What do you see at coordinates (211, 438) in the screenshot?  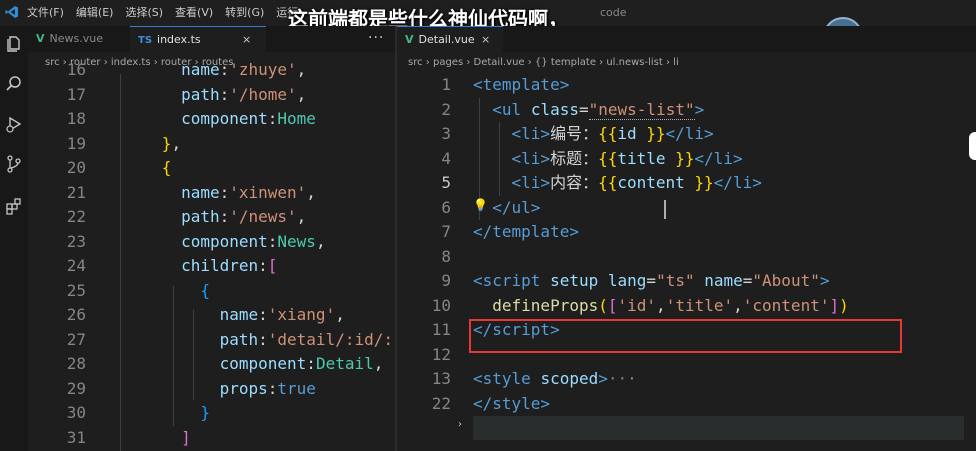 I see `code-line: 31 ]` at bounding box center [211, 438].